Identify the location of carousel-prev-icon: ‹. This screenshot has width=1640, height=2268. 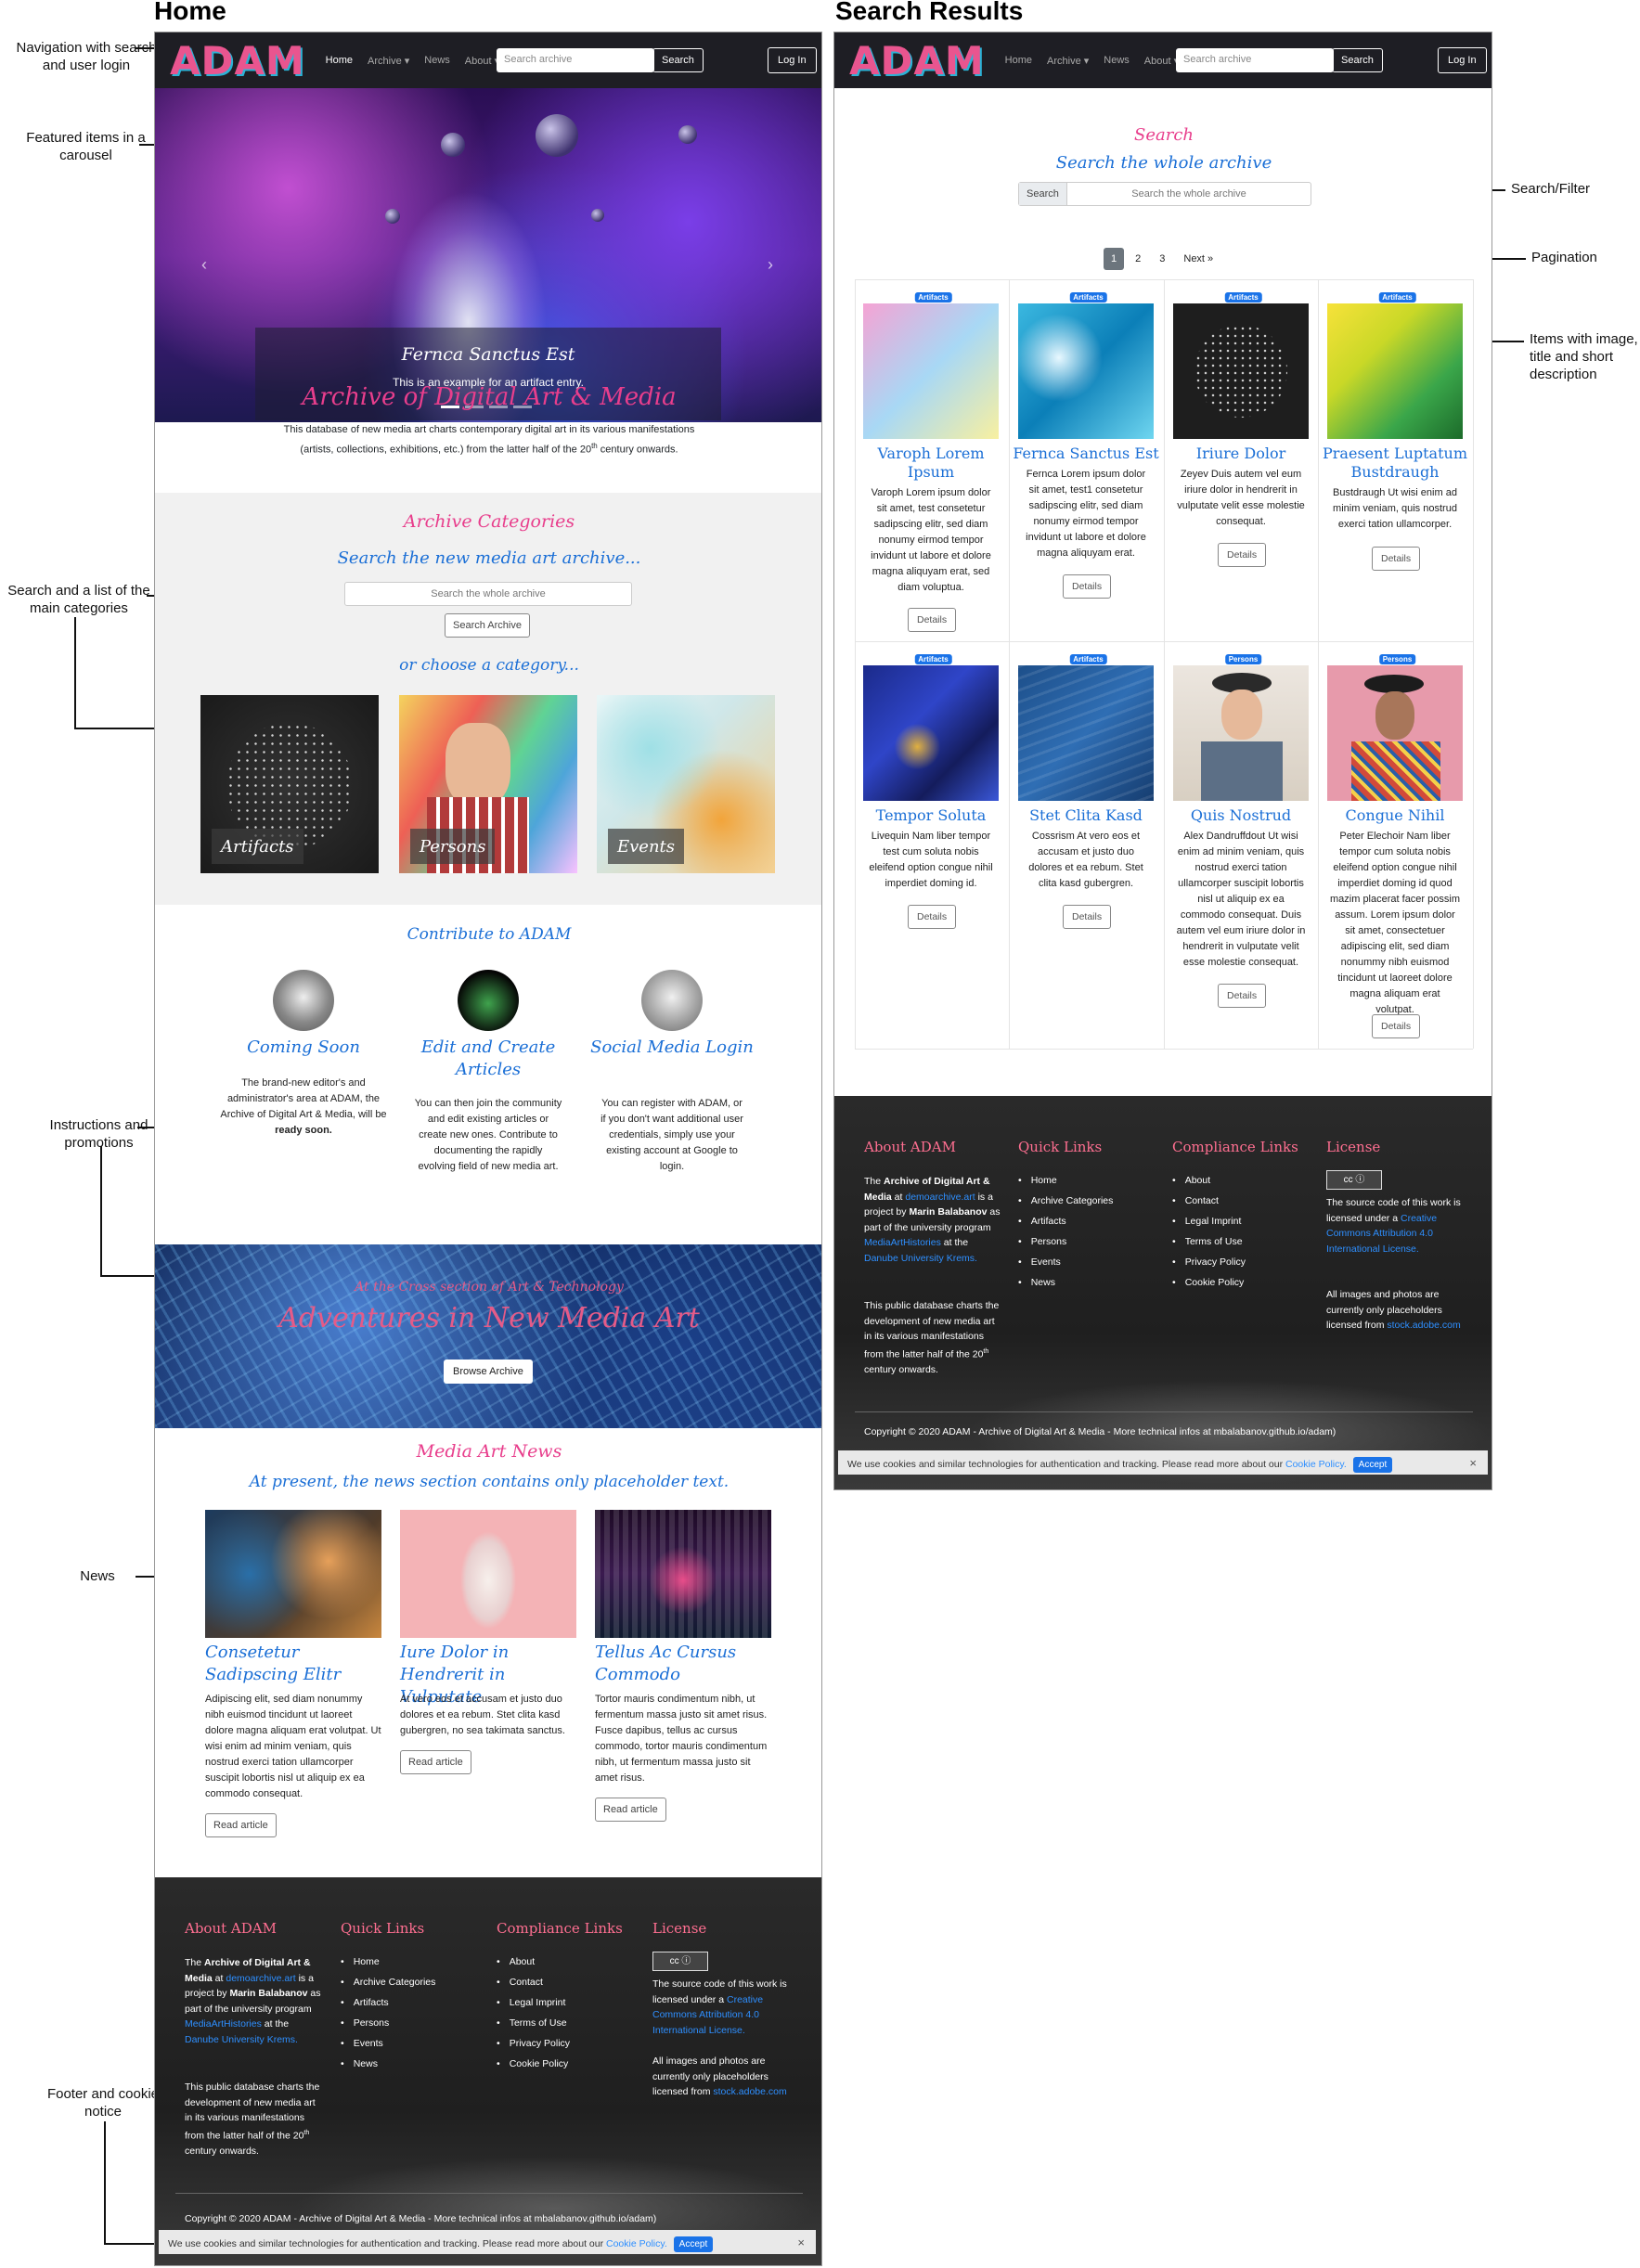
(204, 265).